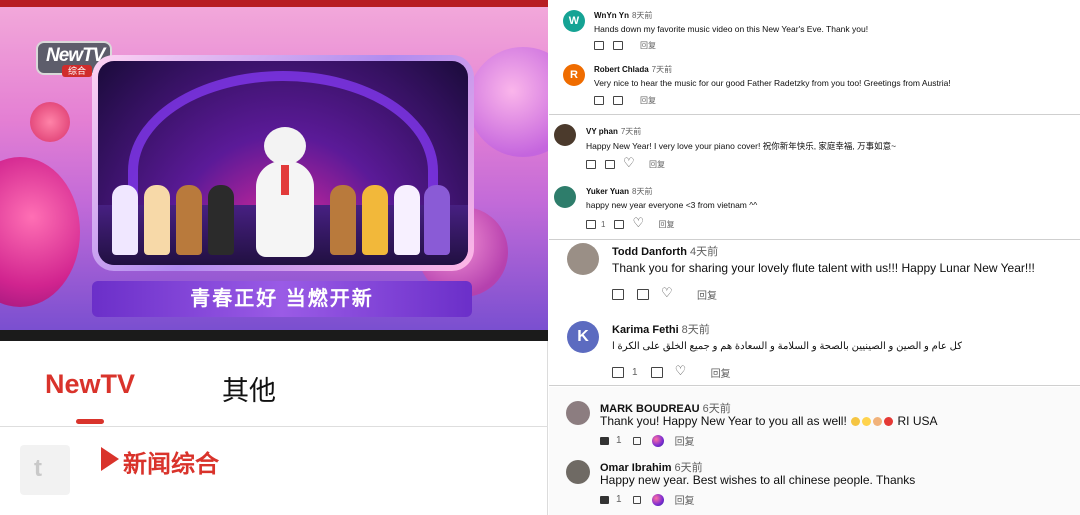  What do you see at coordinates (90, 421) in the screenshot?
I see `active-tab-indicator` at bounding box center [90, 421].